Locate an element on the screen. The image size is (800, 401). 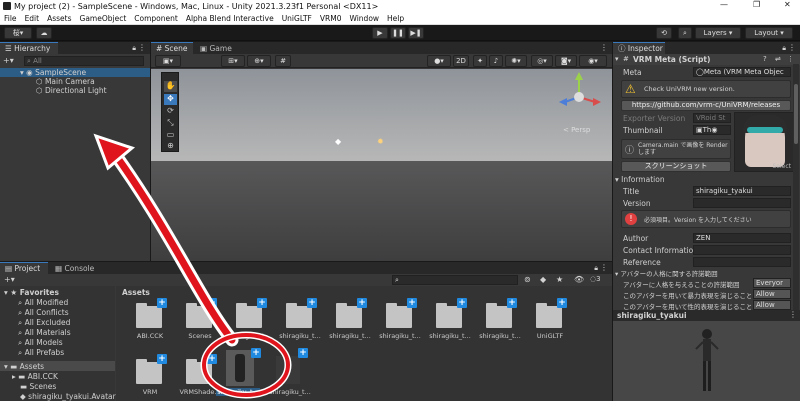
arrow-shaft is located at coordinates (172, 245).